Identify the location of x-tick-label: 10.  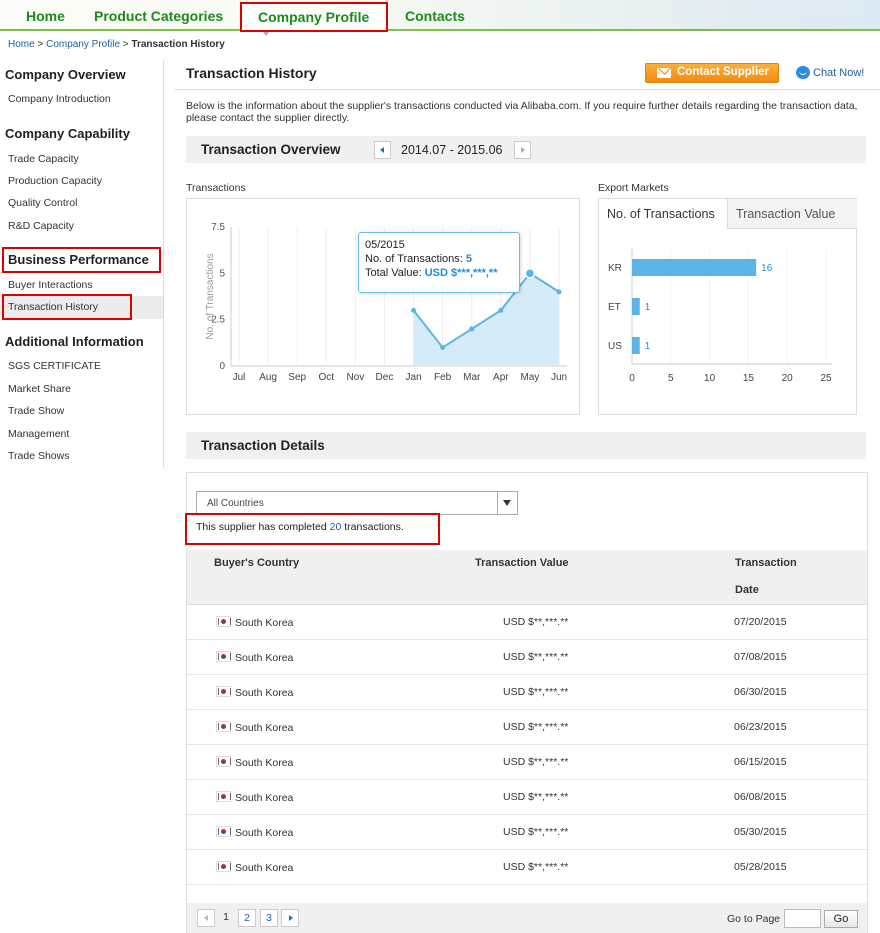
(710, 378).